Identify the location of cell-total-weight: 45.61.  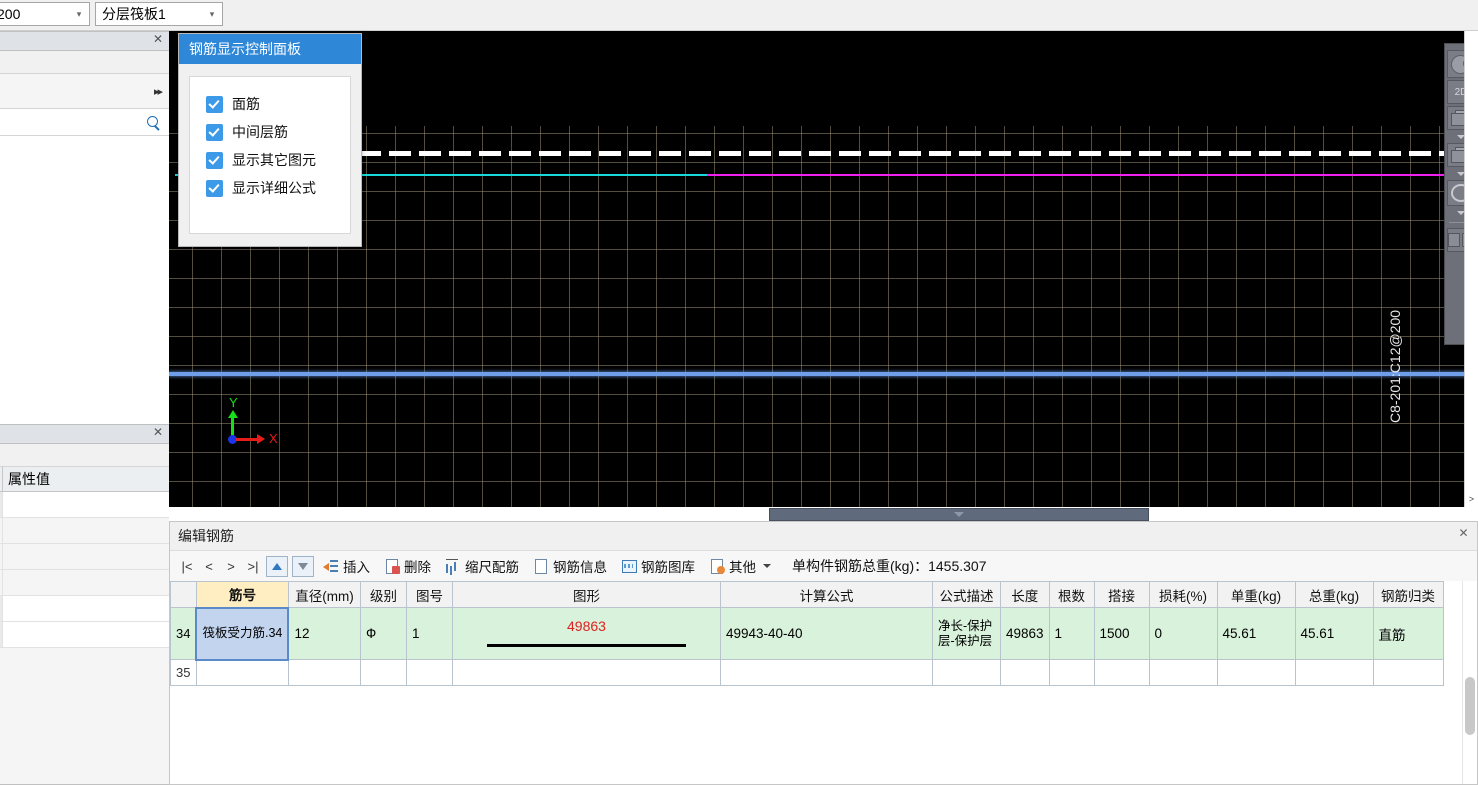
(1334, 633).